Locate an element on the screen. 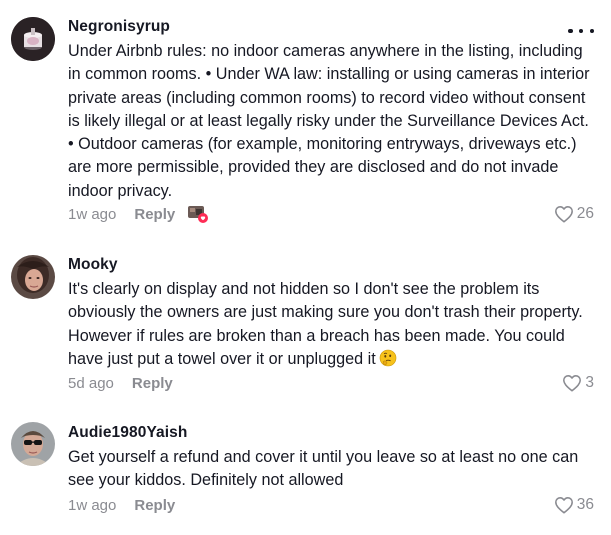 The image size is (611, 535). comment-time: 5d ago is located at coordinates (91, 383).